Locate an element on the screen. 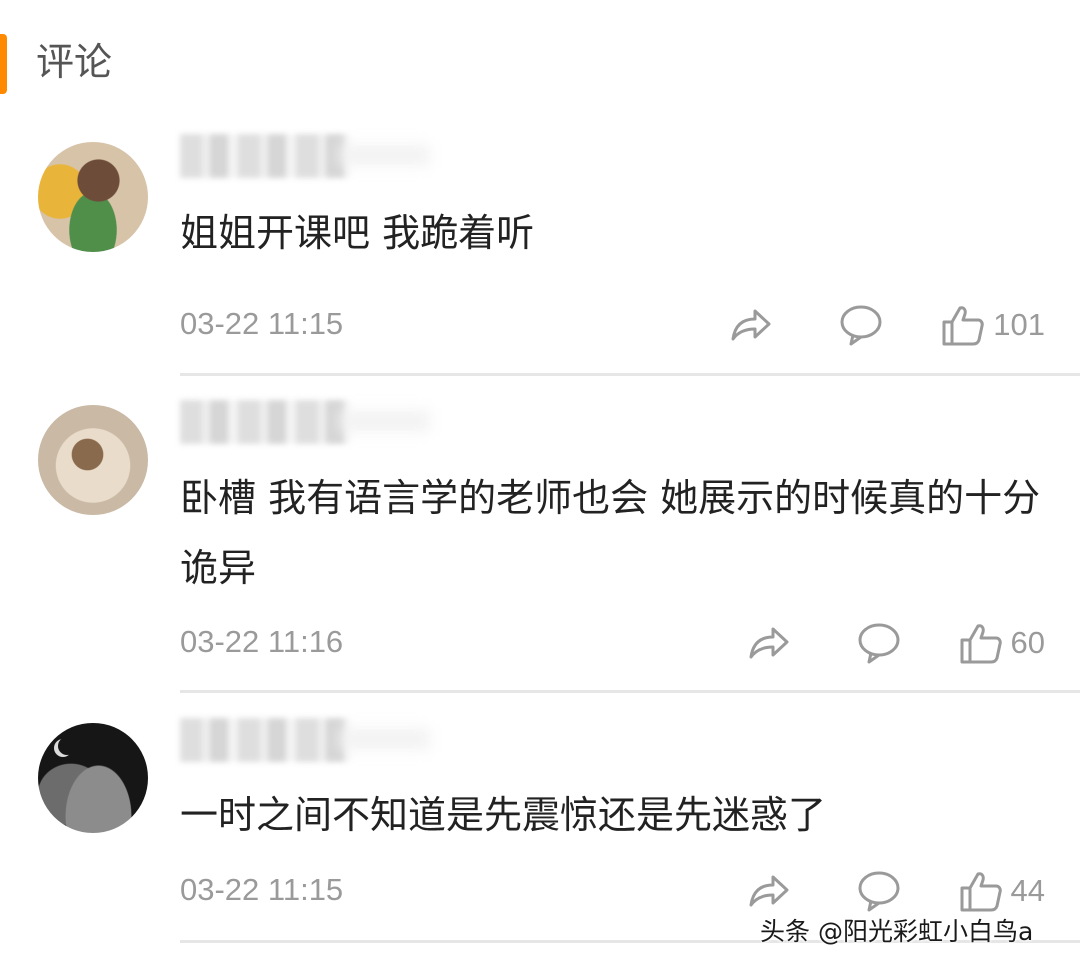  watermark-text: 头条 @阳光彩虹小白鸟a is located at coordinates (897, 931).